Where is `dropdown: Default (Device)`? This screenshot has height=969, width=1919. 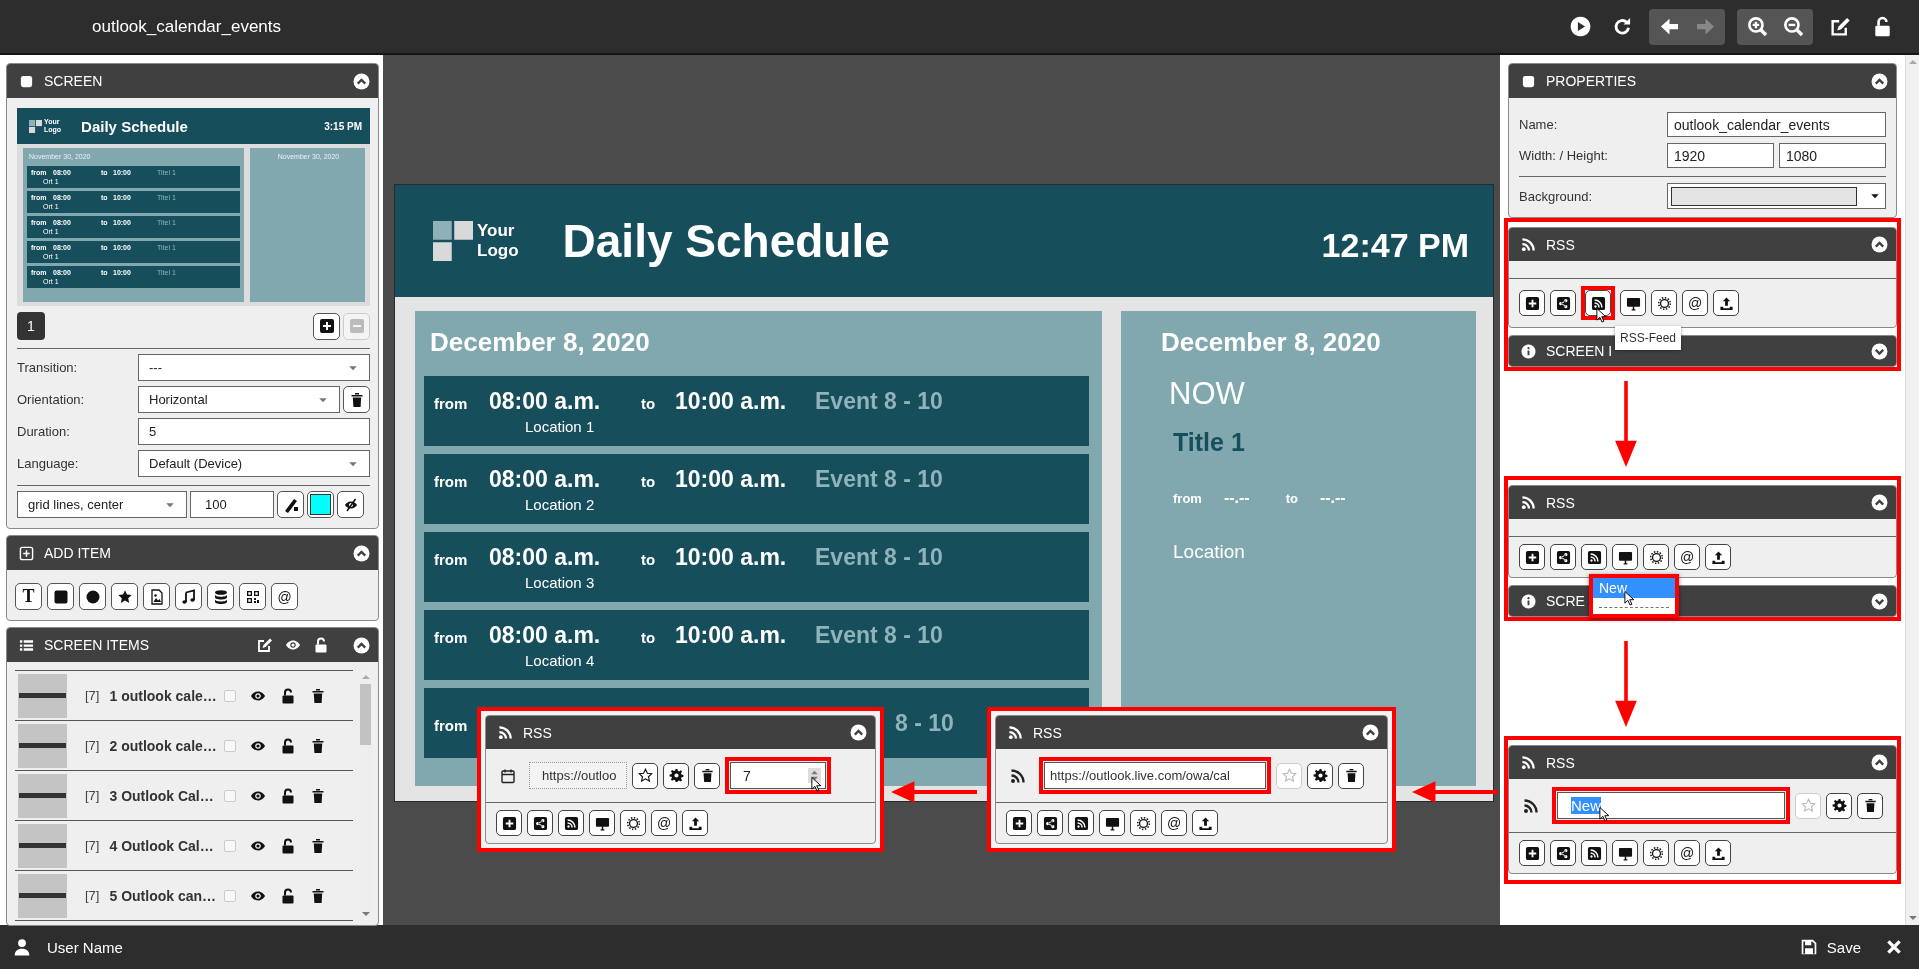
dropdown: Default (Device) is located at coordinates (254, 463).